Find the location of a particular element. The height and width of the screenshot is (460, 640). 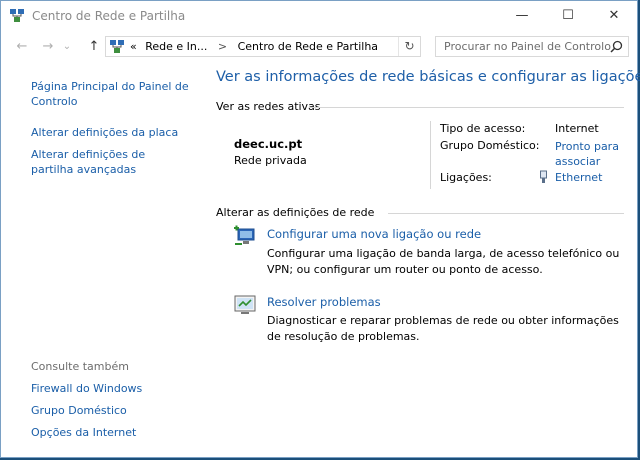

active-networks-heading: Ver as redes ativas is located at coordinates (268, 106).